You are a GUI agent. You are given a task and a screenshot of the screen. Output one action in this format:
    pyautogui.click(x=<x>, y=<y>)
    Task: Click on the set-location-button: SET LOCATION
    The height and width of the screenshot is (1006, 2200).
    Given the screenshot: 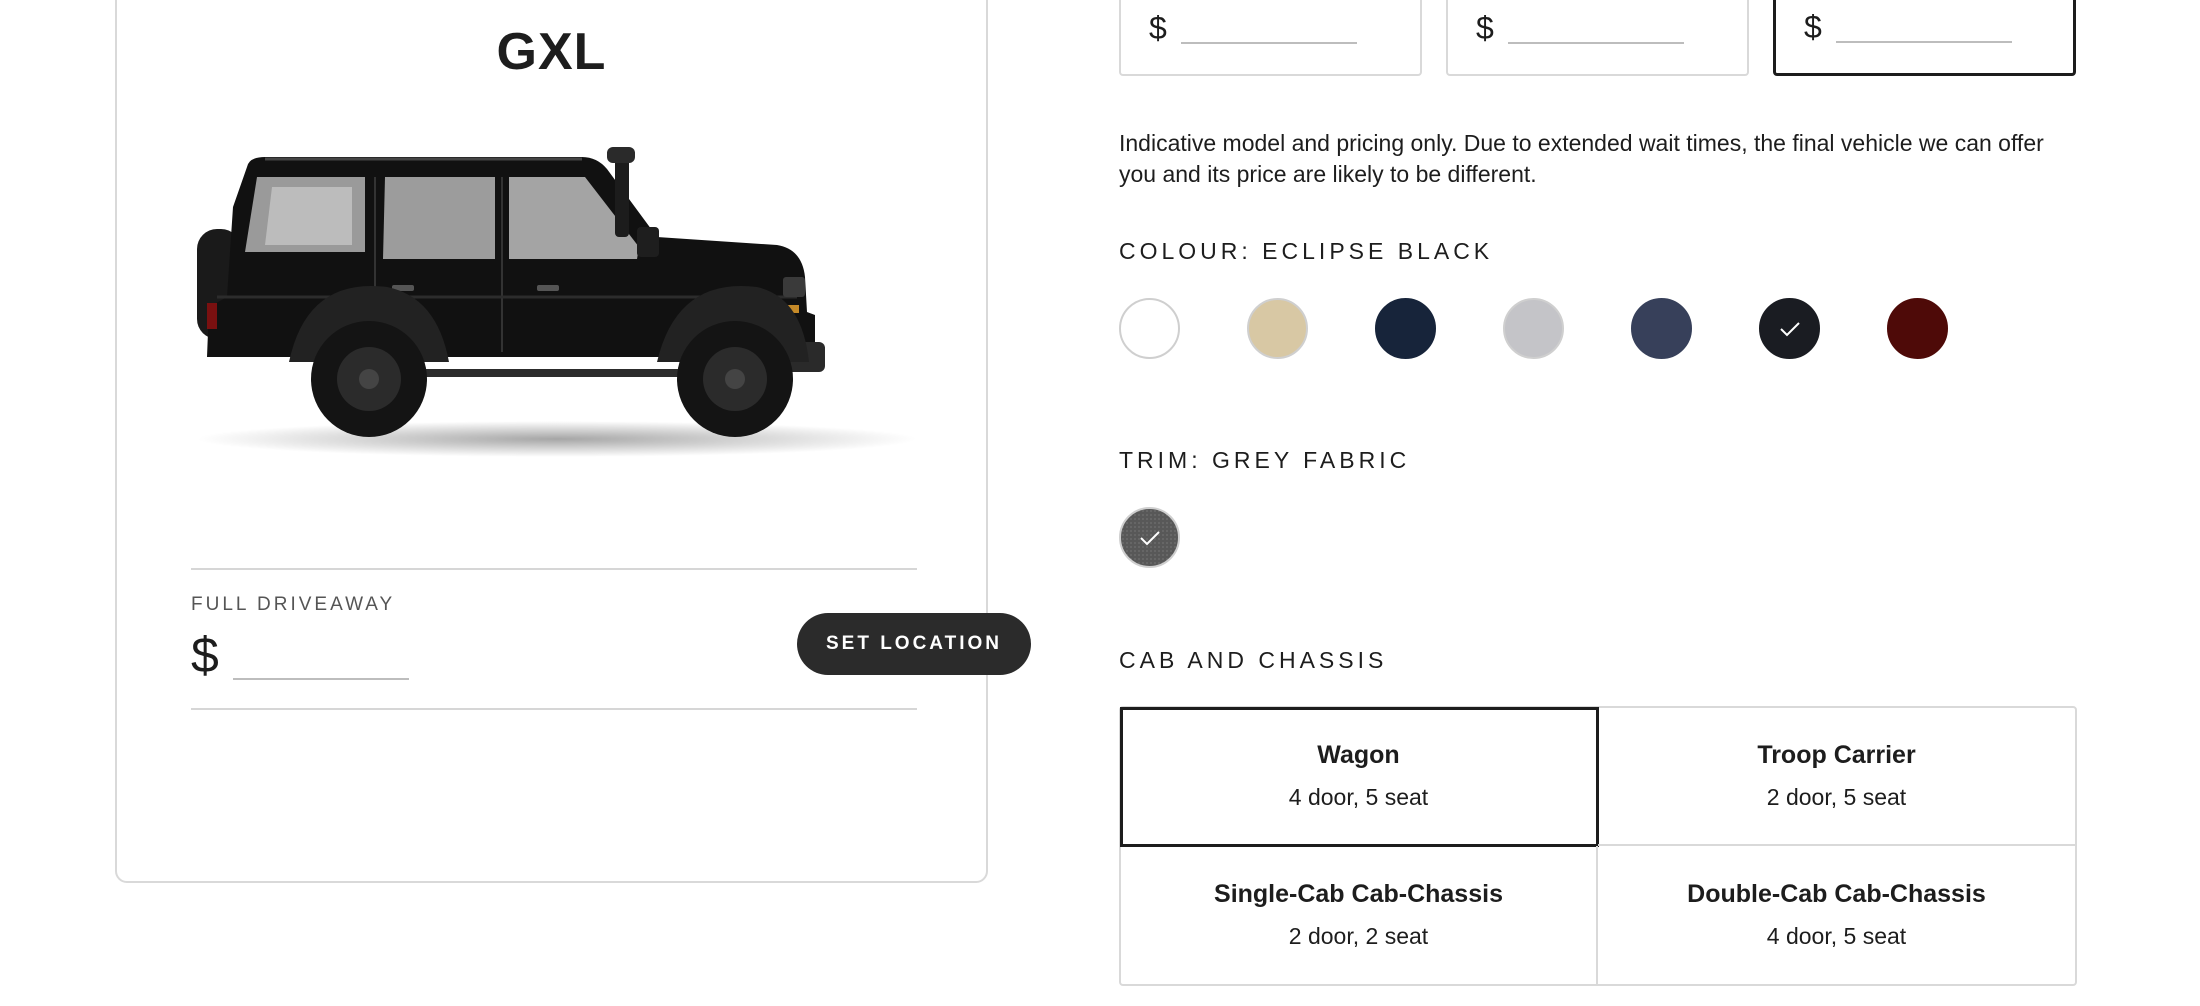 What is the action you would take?
    pyautogui.click(x=914, y=644)
    